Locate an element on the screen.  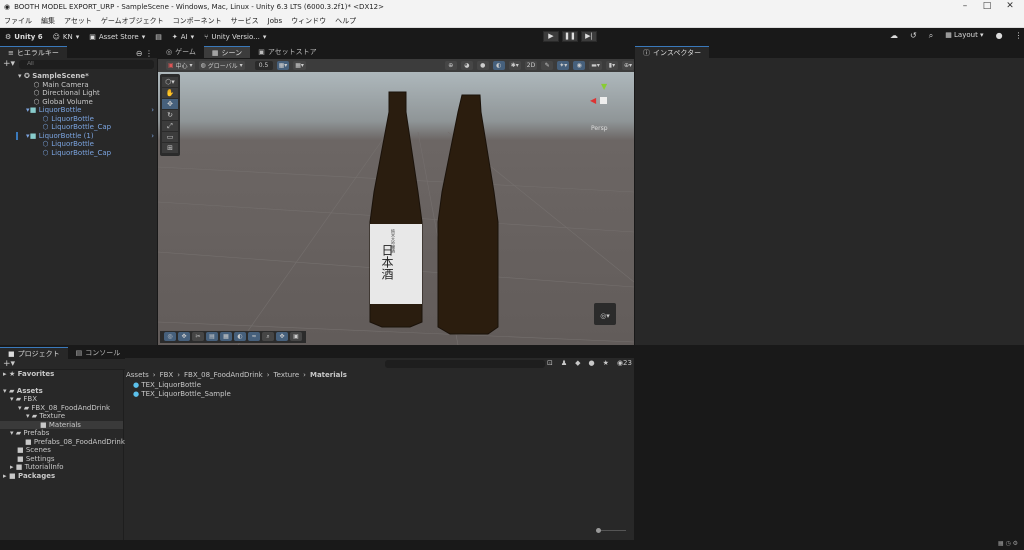
space-dropdown: ◍ グローバル ▾ is located at coordinates (221, 65).